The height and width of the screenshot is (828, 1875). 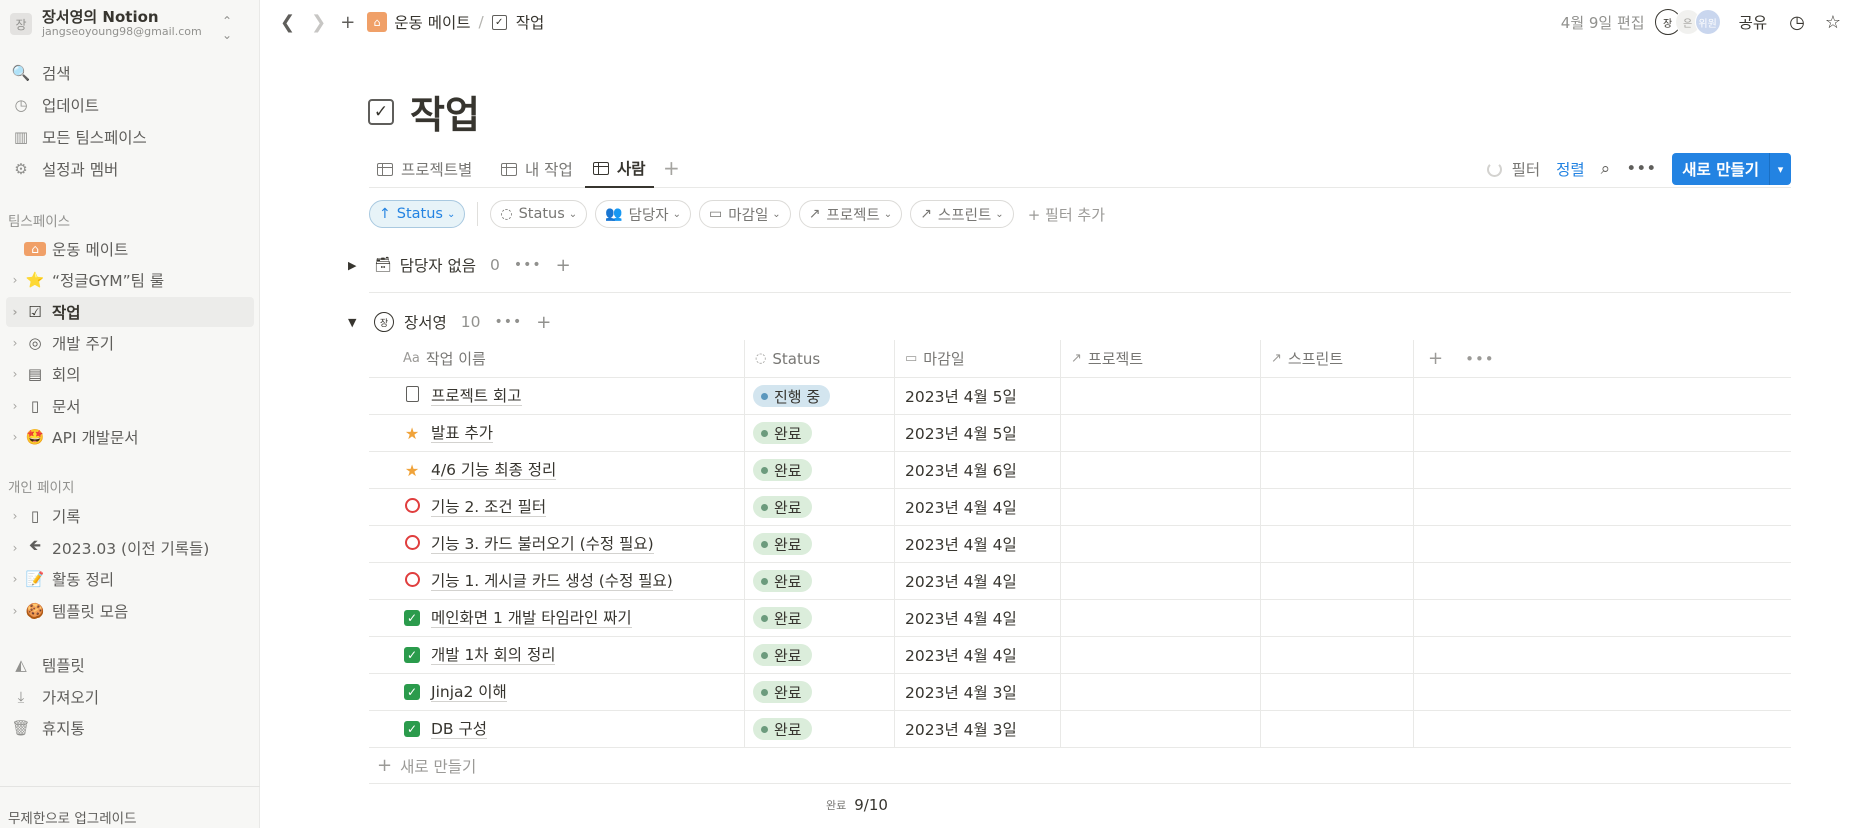 I want to click on task-name: DB 구성, so click(x=459, y=729).